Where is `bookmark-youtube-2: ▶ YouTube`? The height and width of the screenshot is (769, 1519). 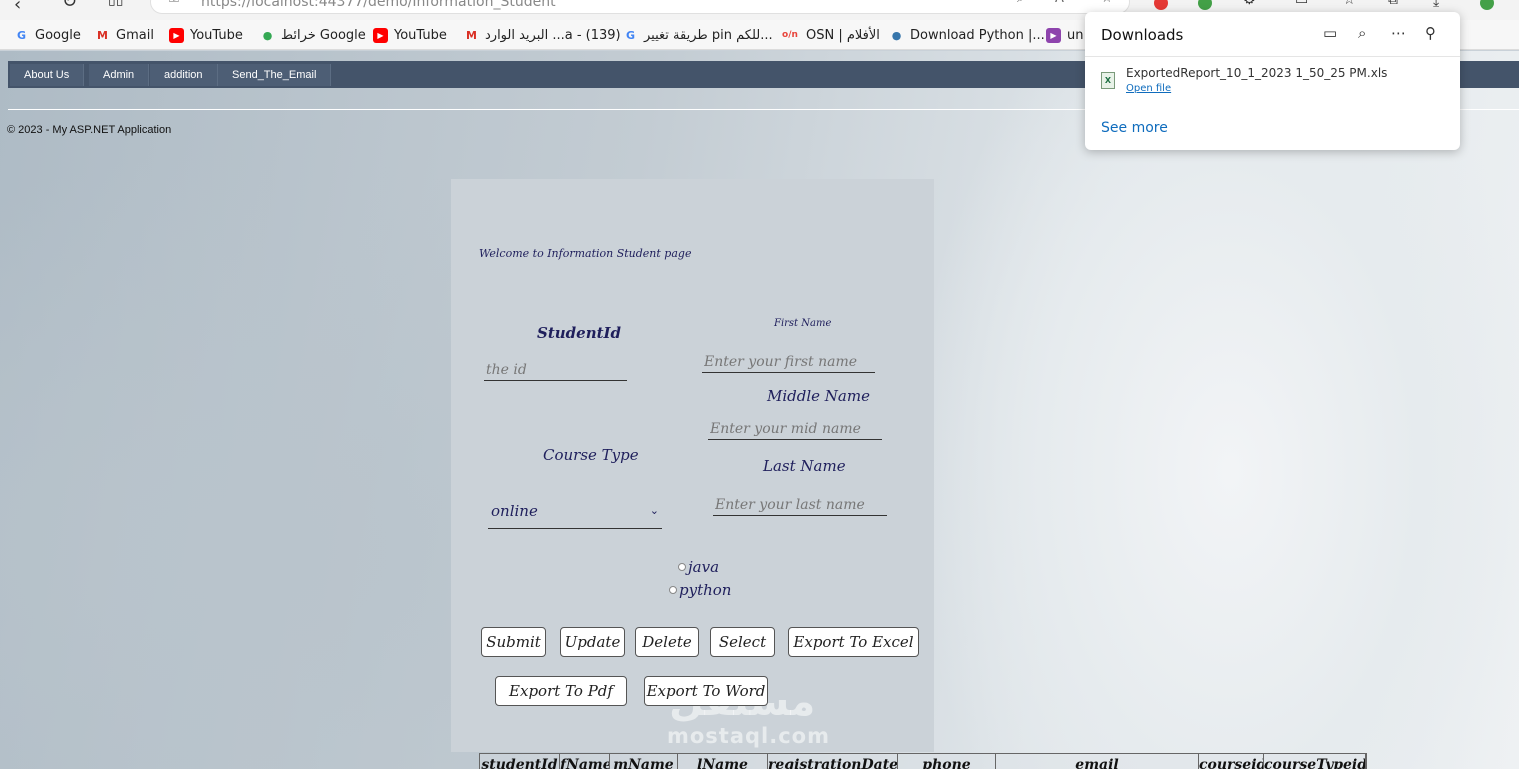
bookmark-youtube-2: ▶ YouTube is located at coordinates (410, 35).